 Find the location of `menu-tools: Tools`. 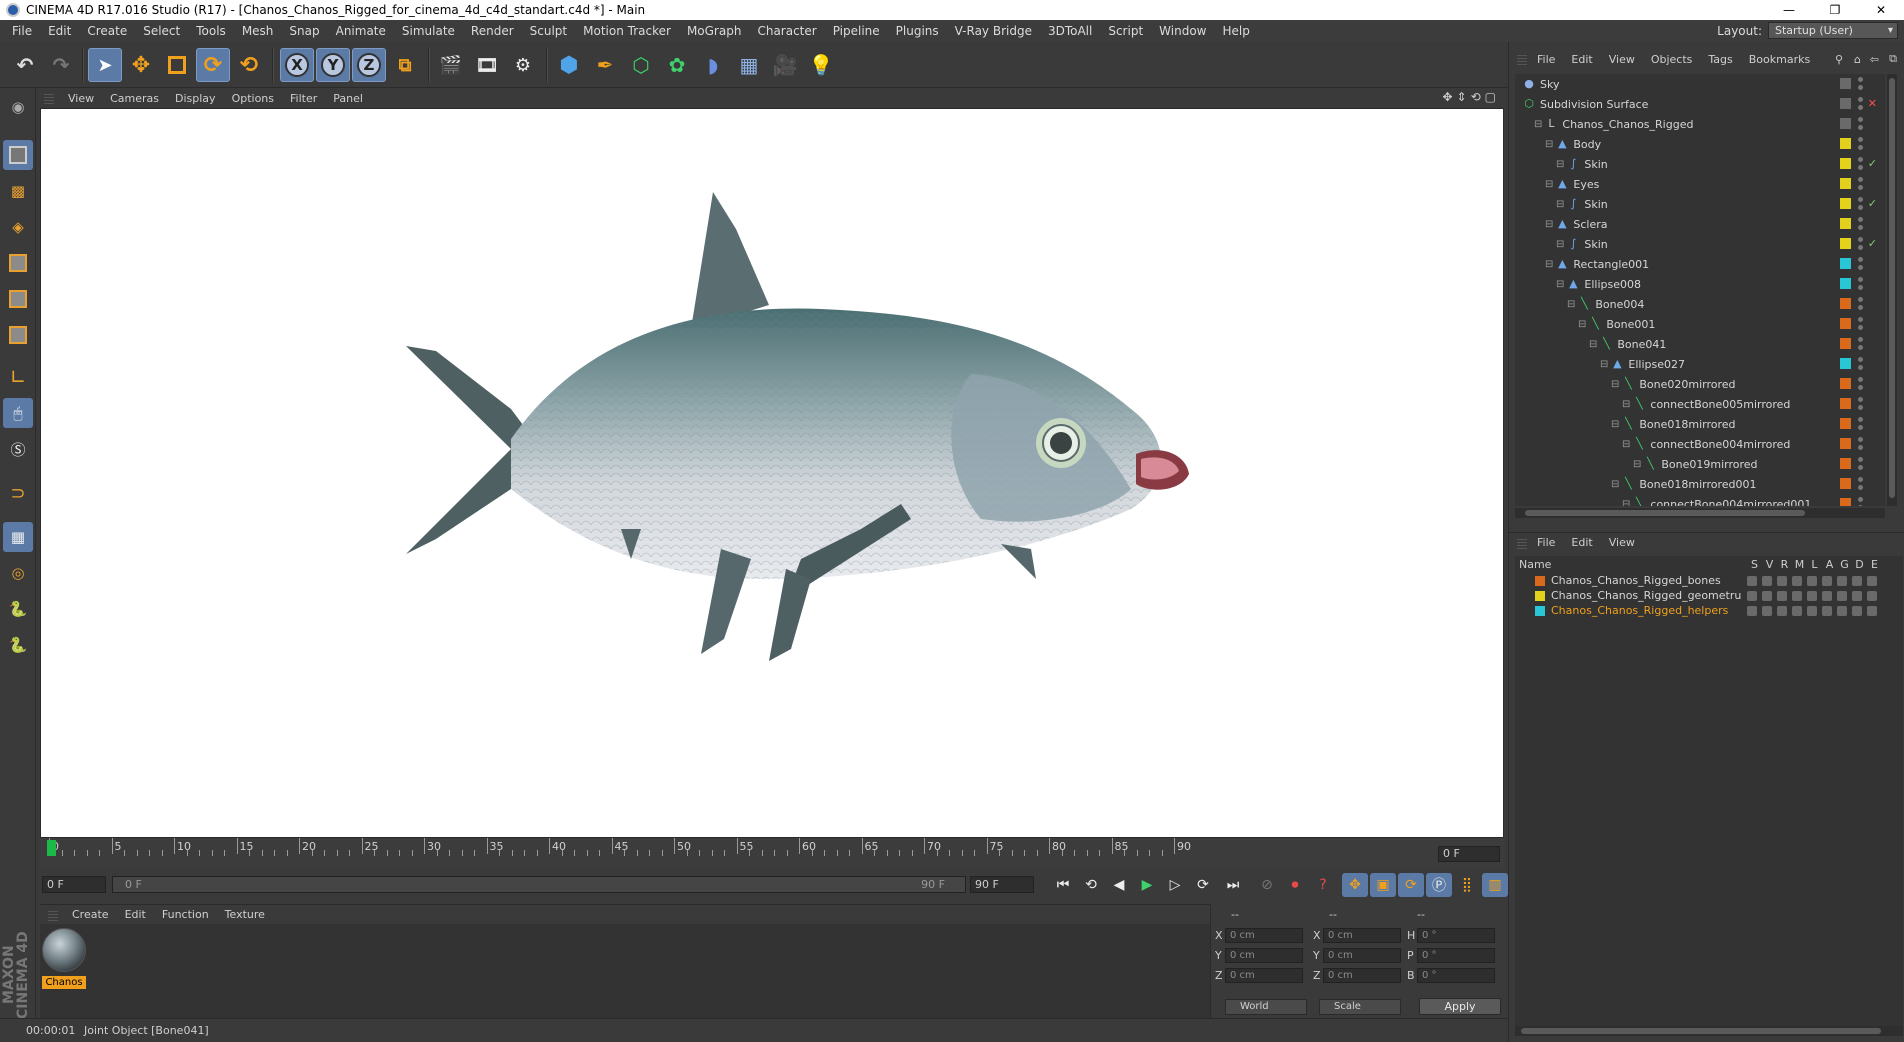

menu-tools: Tools is located at coordinates (211, 31).